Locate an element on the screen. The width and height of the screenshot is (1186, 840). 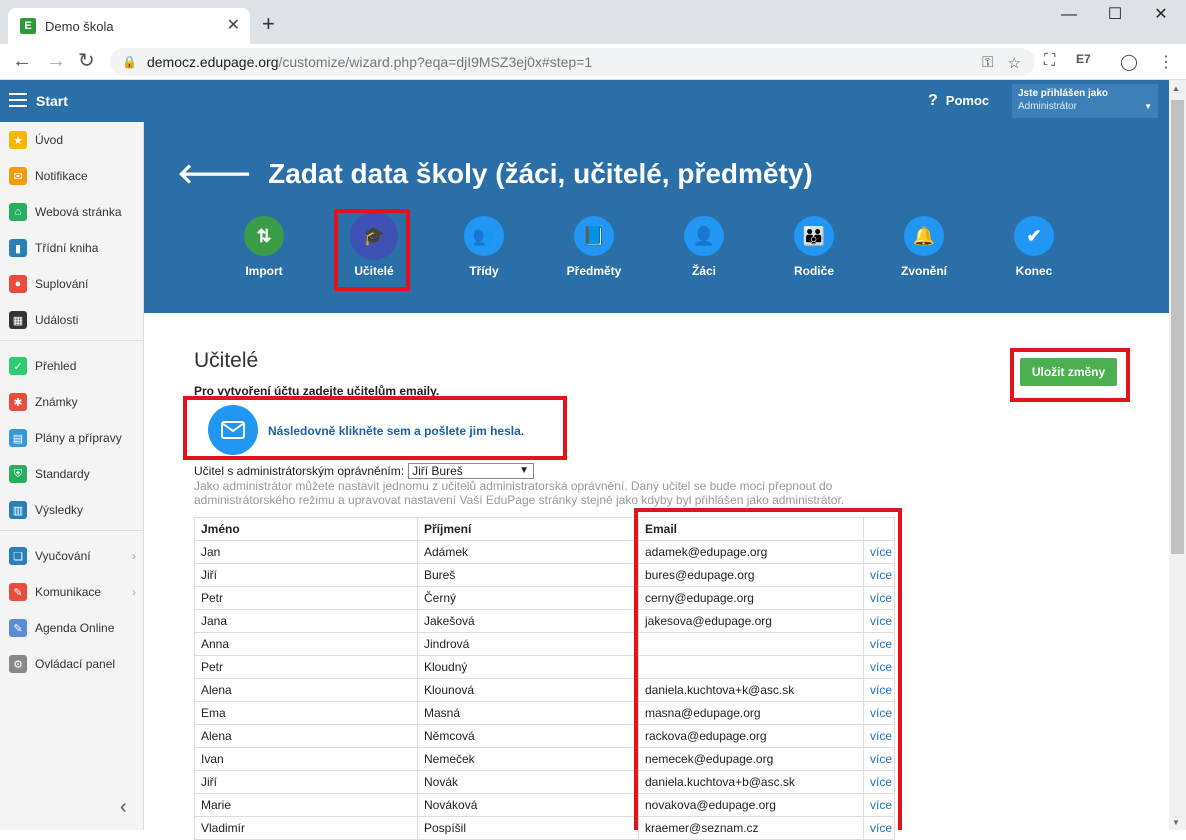
scroll-up-icon: ▲ is located at coordinates (1176, 88).